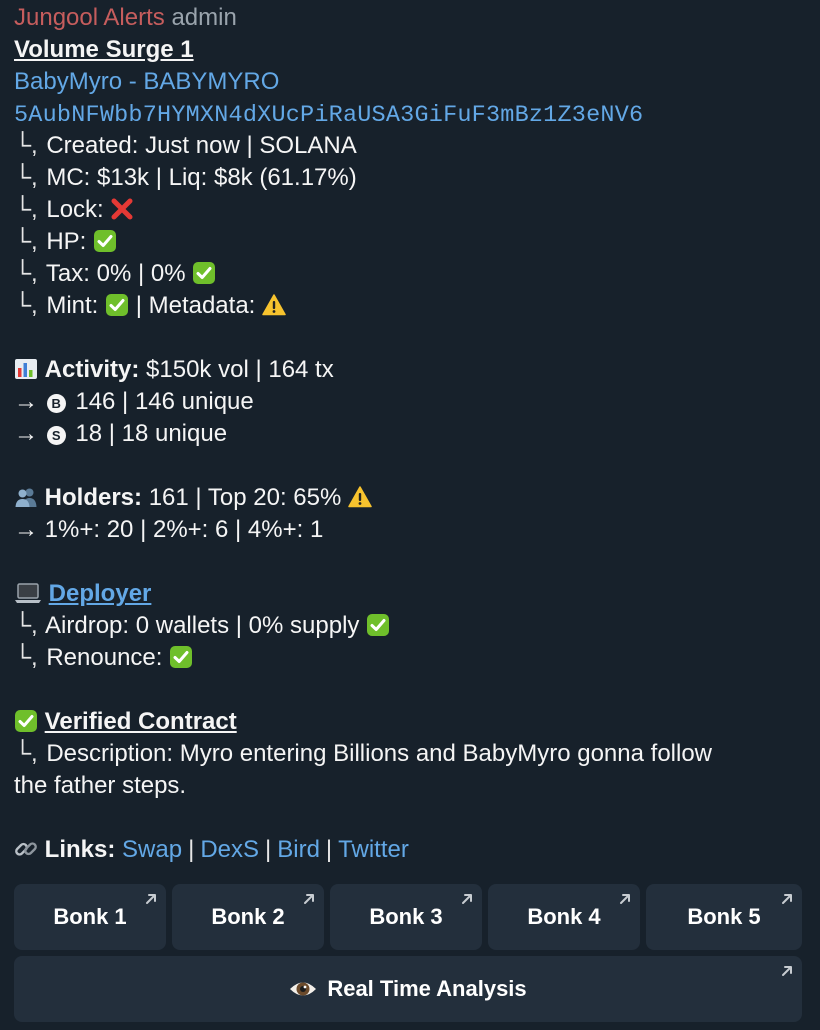  What do you see at coordinates (204, 17) in the screenshot?
I see `sender-role: admin` at bounding box center [204, 17].